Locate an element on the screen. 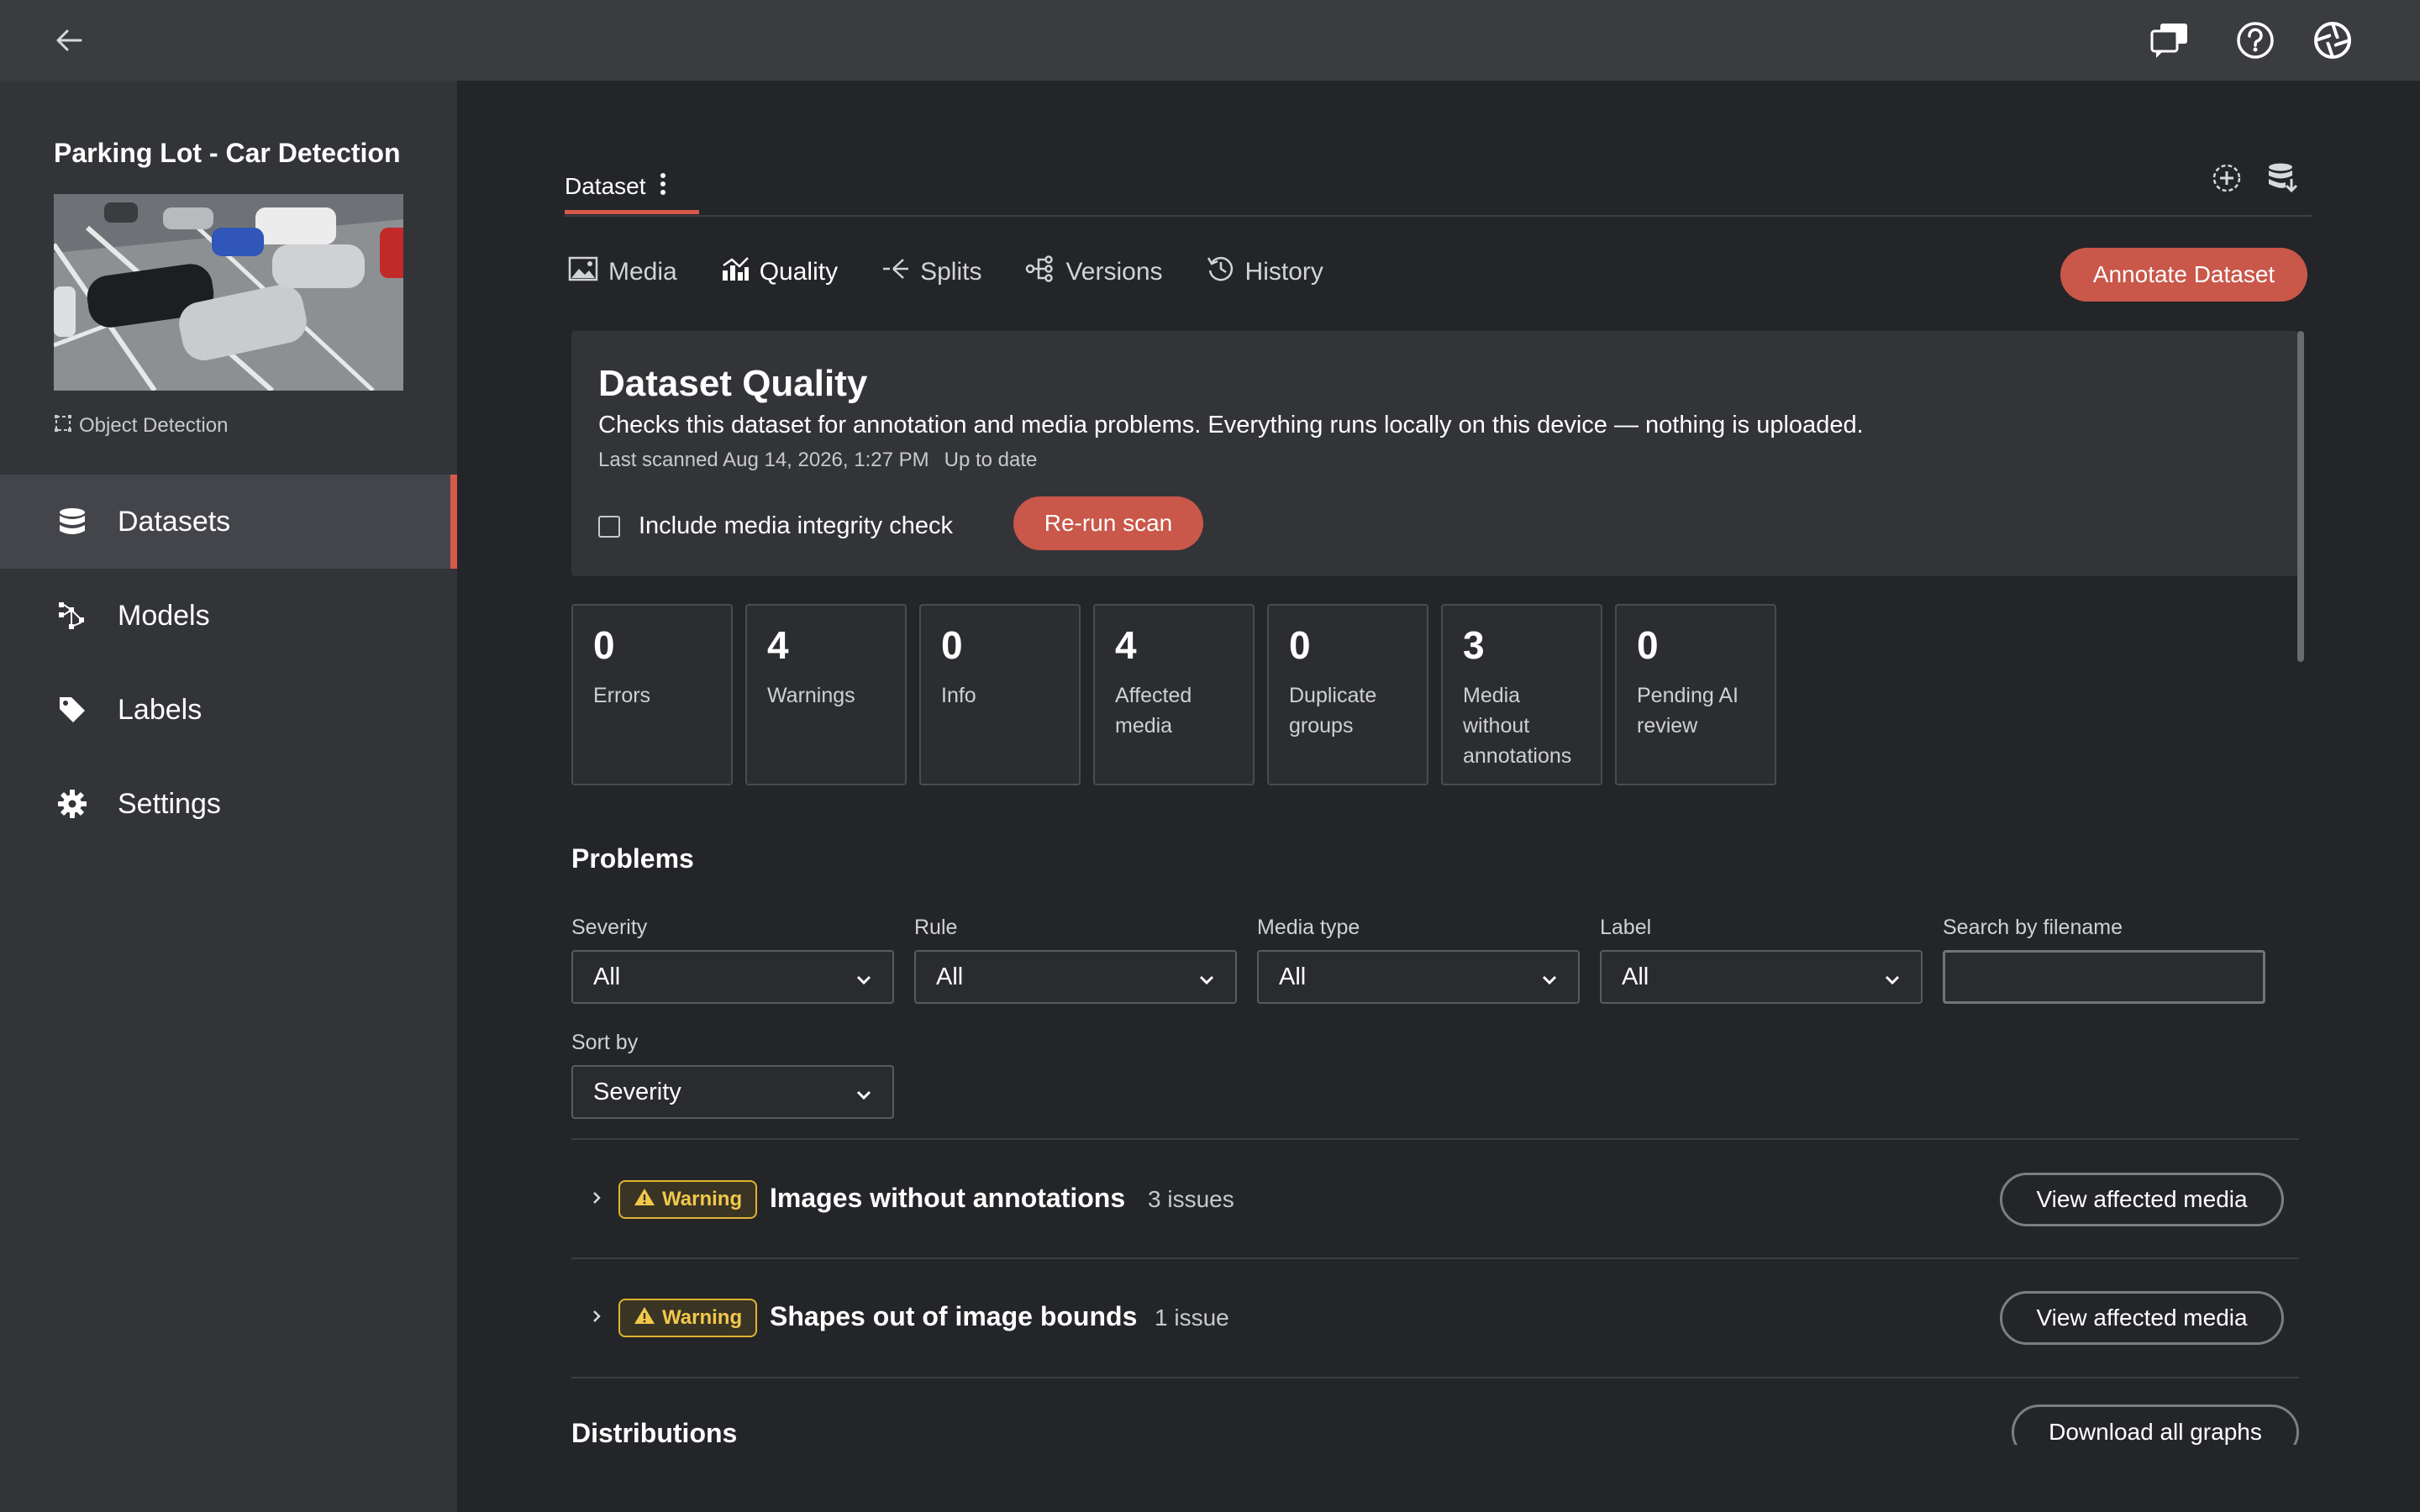  tab-history: History is located at coordinates (1265, 272).